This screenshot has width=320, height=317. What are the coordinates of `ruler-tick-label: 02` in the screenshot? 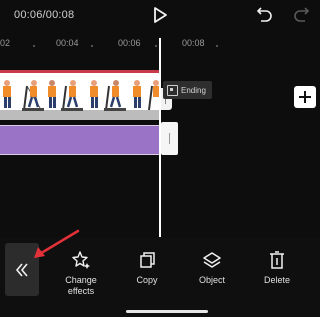 It's located at (5, 43).